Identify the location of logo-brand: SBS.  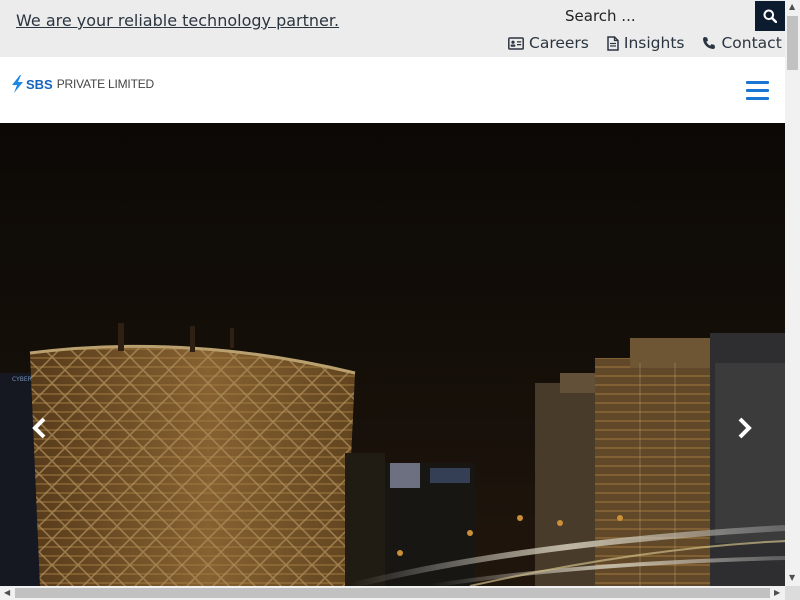
(39, 84).